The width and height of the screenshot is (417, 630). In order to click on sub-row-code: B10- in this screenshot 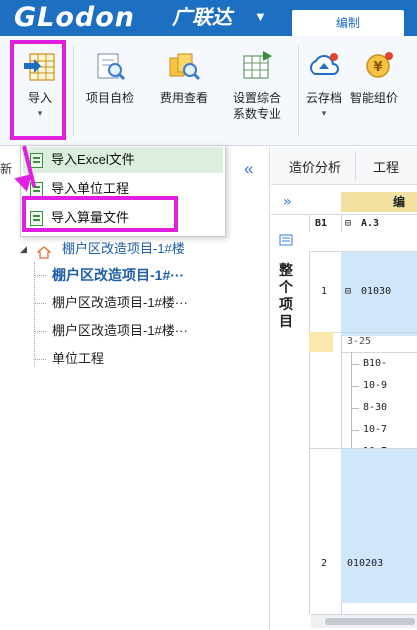, I will do `click(375, 364)`.